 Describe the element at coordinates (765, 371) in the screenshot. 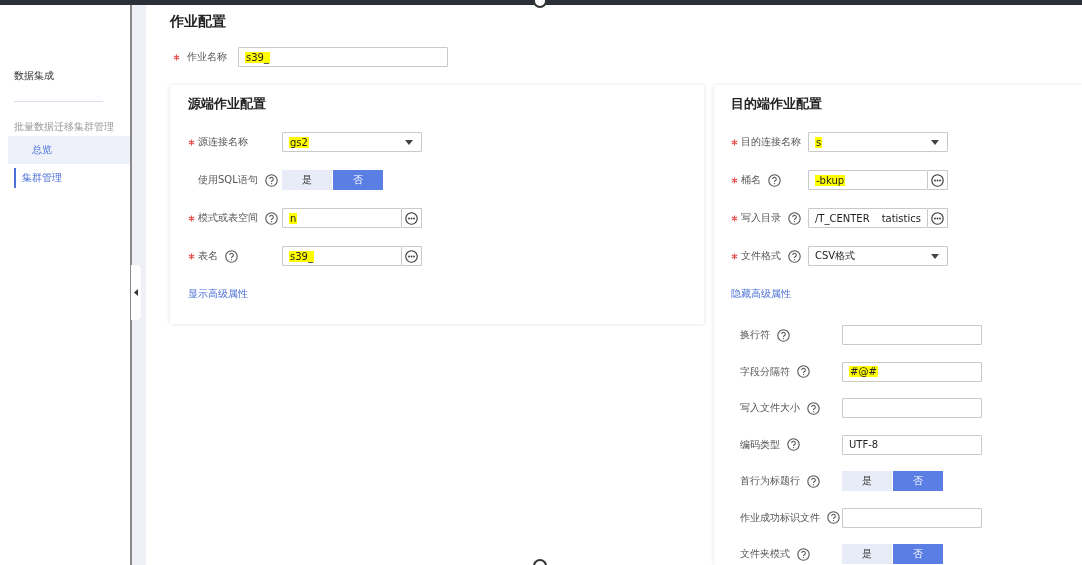

I see `field-label: 字段分隔符` at that location.